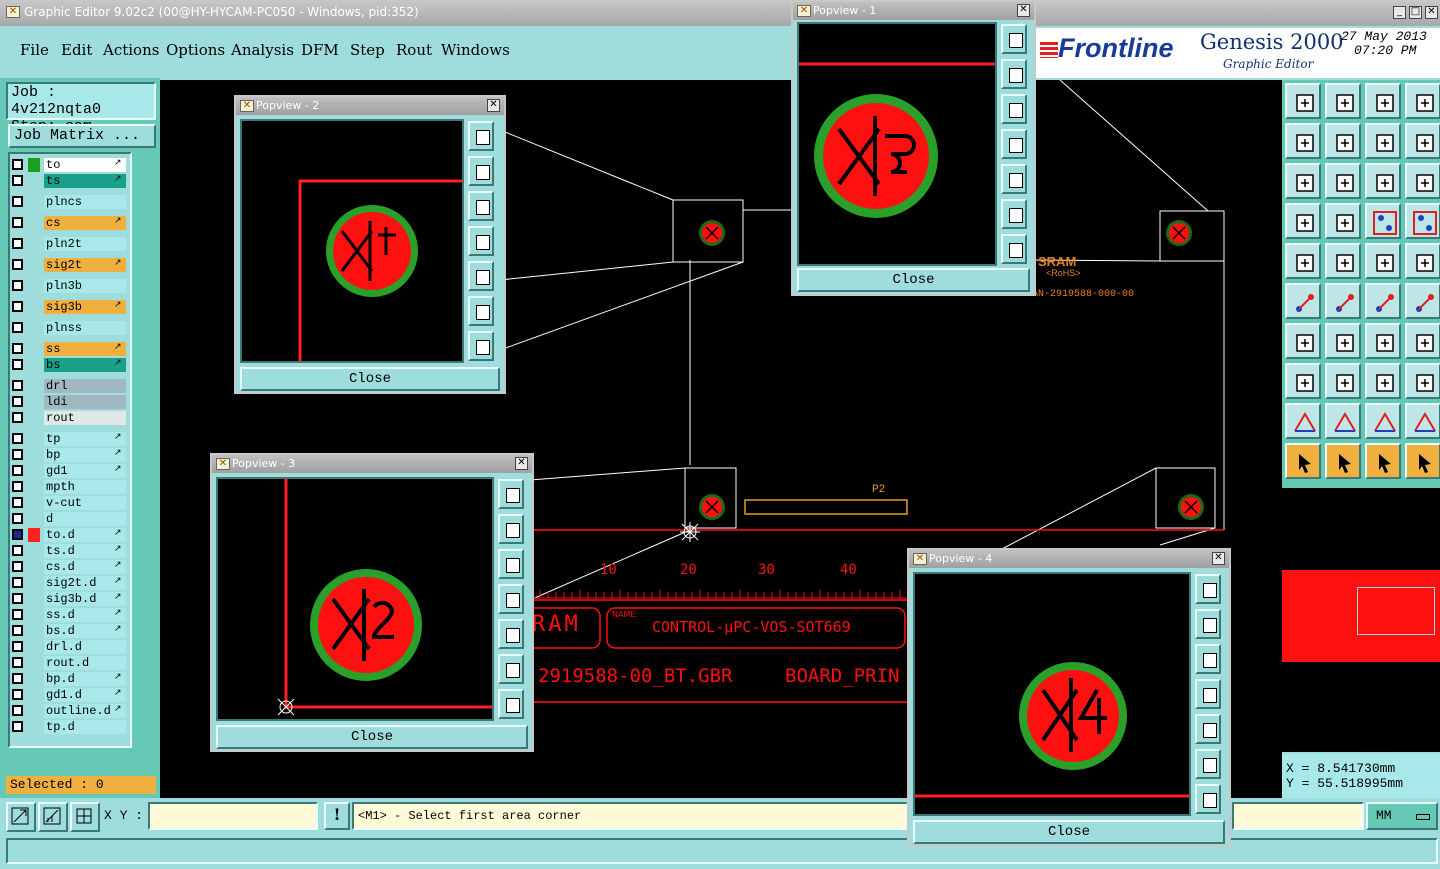  Describe the element at coordinates (1422, 261) in the screenshot. I see `snap-center-icon` at that location.